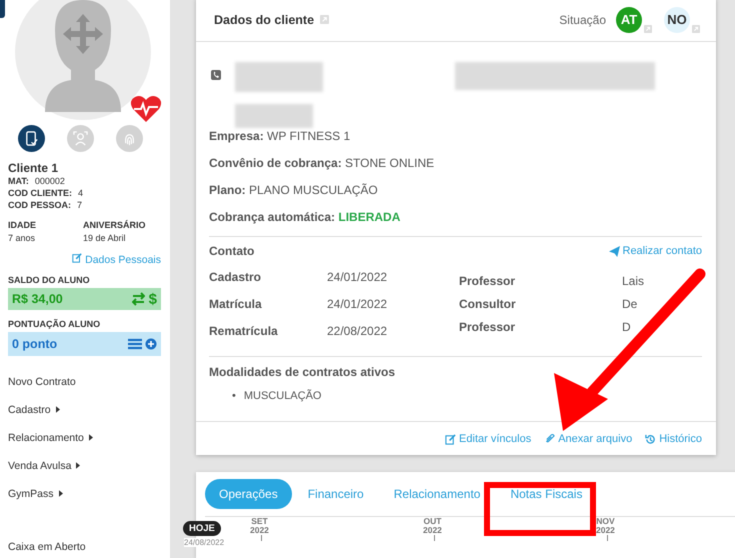 The height and width of the screenshot is (558, 735). Describe the element at coordinates (204, 542) in the screenshot. I see `today-date: 24/08/2022` at that location.